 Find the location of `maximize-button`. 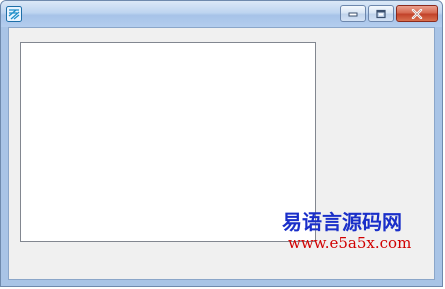

maximize-button is located at coordinates (381, 13).